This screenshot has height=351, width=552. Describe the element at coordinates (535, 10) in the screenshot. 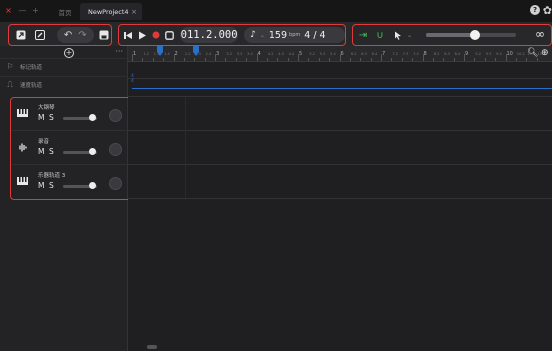

I see `help-icon: ?` at that location.